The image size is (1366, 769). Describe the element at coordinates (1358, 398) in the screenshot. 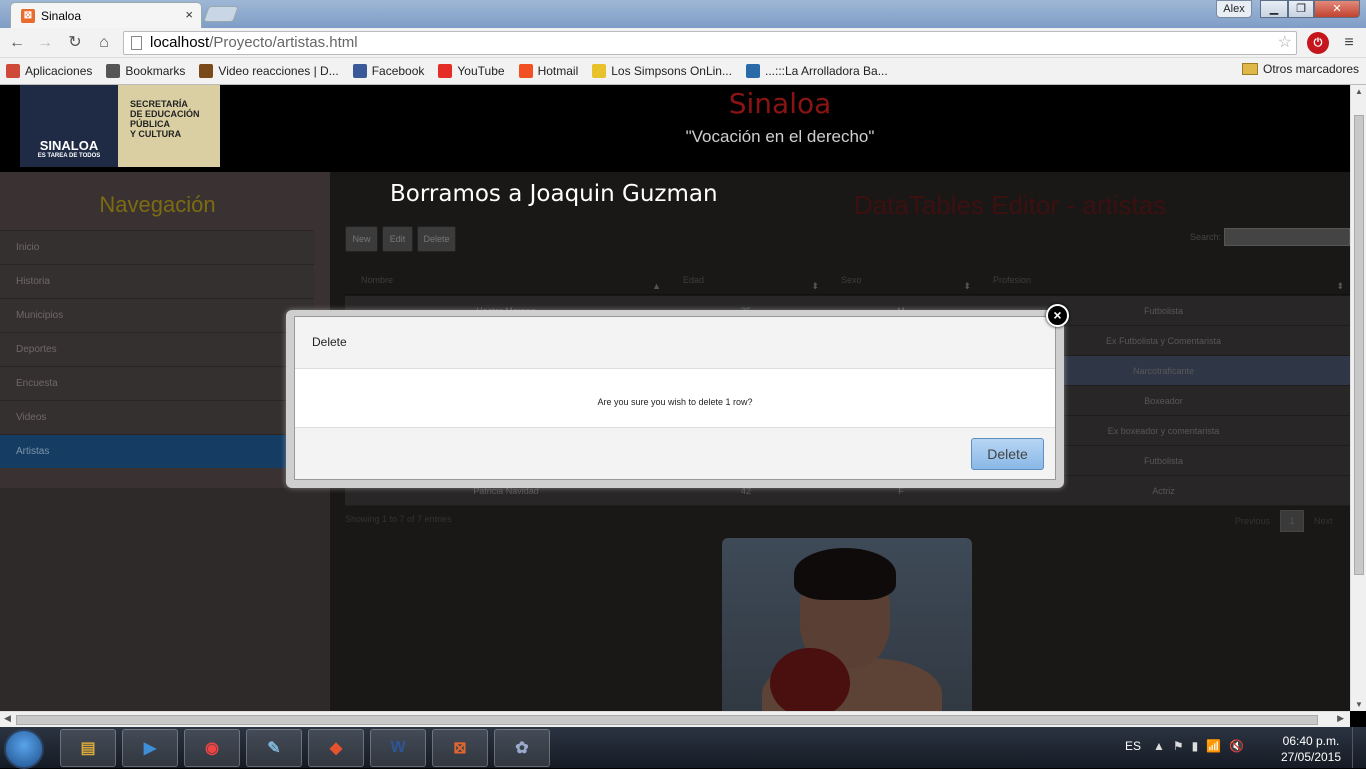

I see `vertical-scrollbar: ▲ ▼` at that location.